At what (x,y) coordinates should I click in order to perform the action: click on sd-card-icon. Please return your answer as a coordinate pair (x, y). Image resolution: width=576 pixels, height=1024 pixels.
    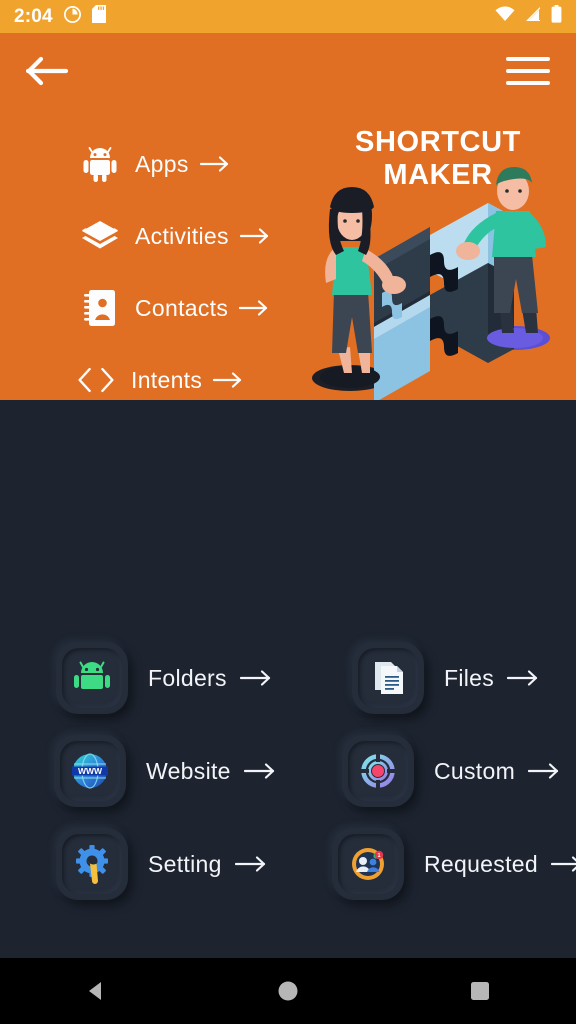
    Looking at the image, I should click on (98, 16).